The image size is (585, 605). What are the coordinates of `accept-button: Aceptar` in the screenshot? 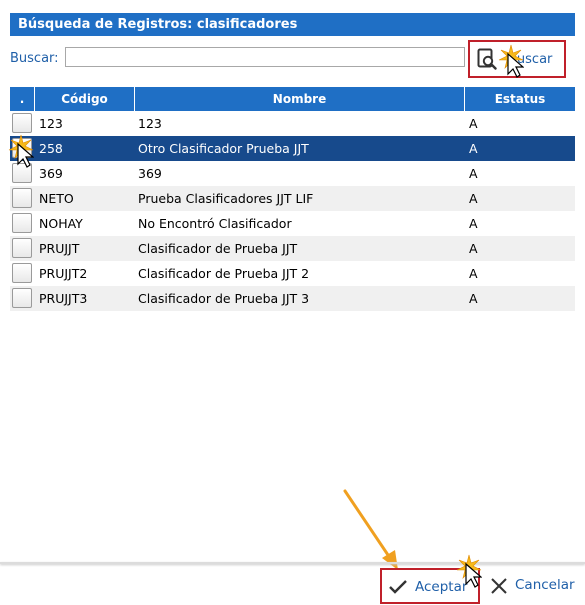 It's located at (430, 586).